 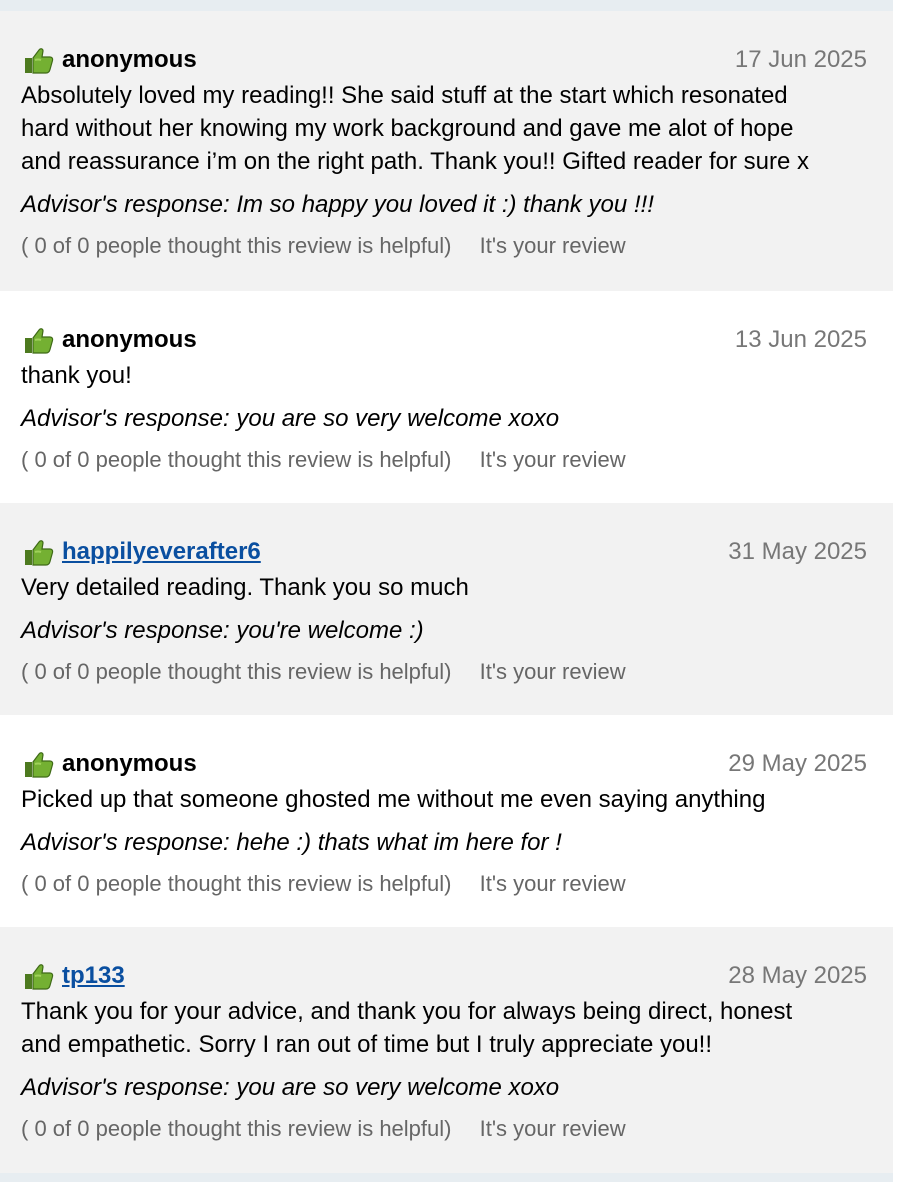 What do you see at coordinates (444, 977) in the screenshot?
I see `review-header: tp133 28 May 2025` at bounding box center [444, 977].